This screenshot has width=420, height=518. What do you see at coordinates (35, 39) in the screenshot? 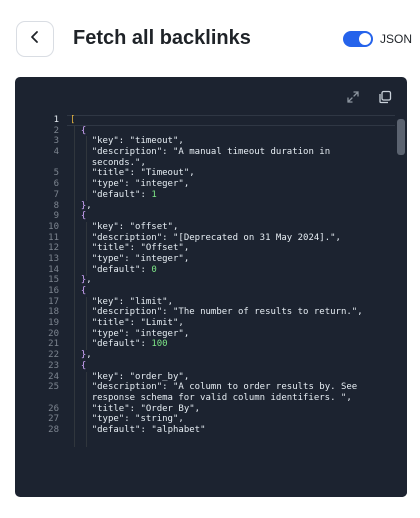
I see `back-button` at bounding box center [35, 39].